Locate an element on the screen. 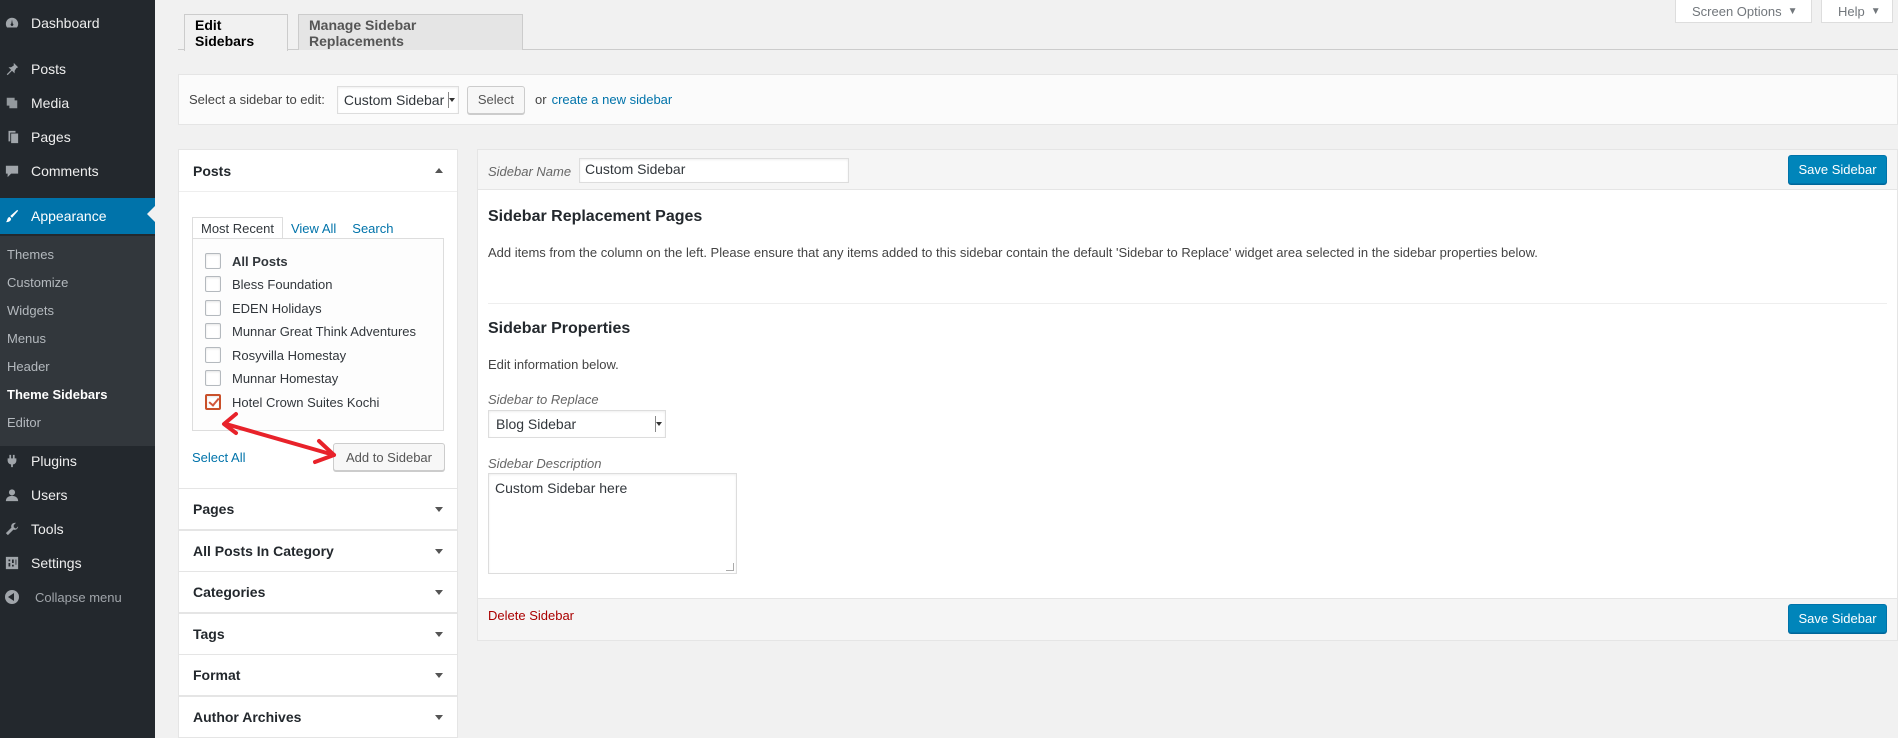  select-all-link: Select All is located at coordinates (218, 457).